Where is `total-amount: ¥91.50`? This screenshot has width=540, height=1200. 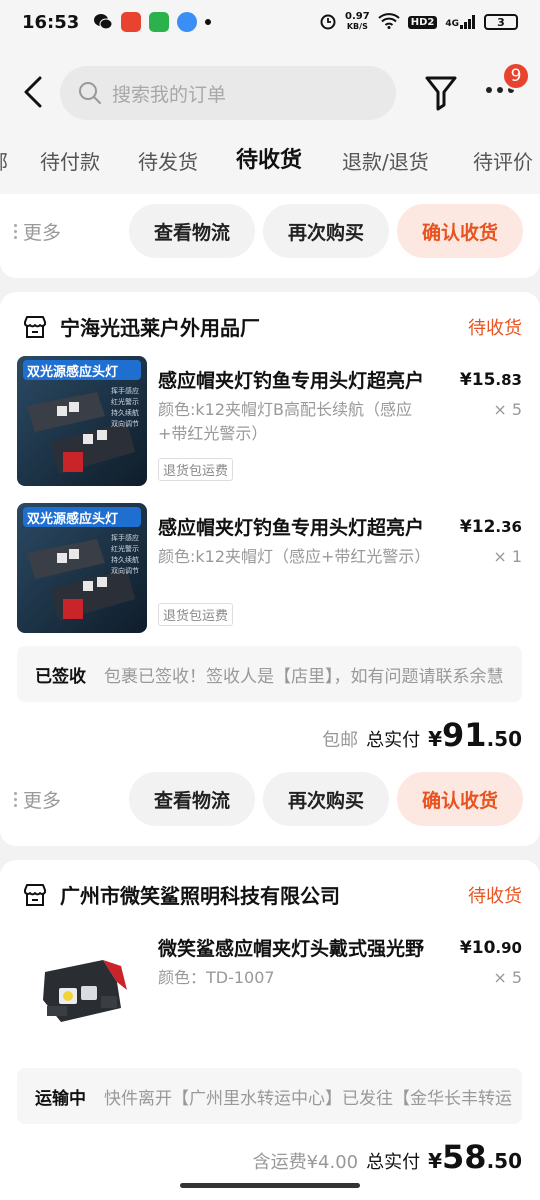
total-amount: ¥91.50 is located at coordinates (475, 735).